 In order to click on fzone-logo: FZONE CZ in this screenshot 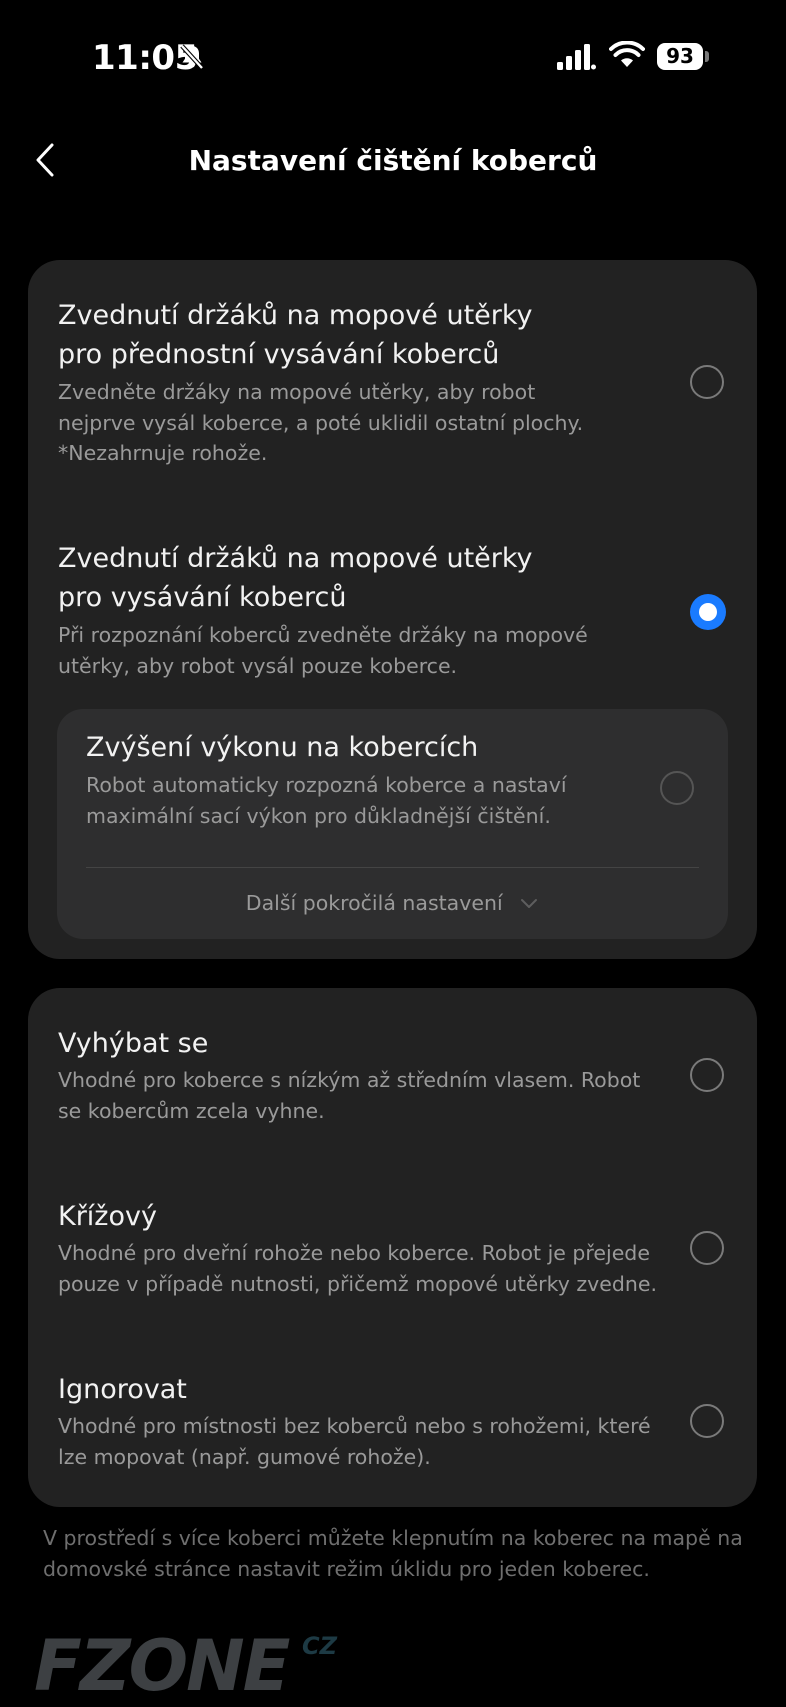, I will do `click(186, 1662)`.